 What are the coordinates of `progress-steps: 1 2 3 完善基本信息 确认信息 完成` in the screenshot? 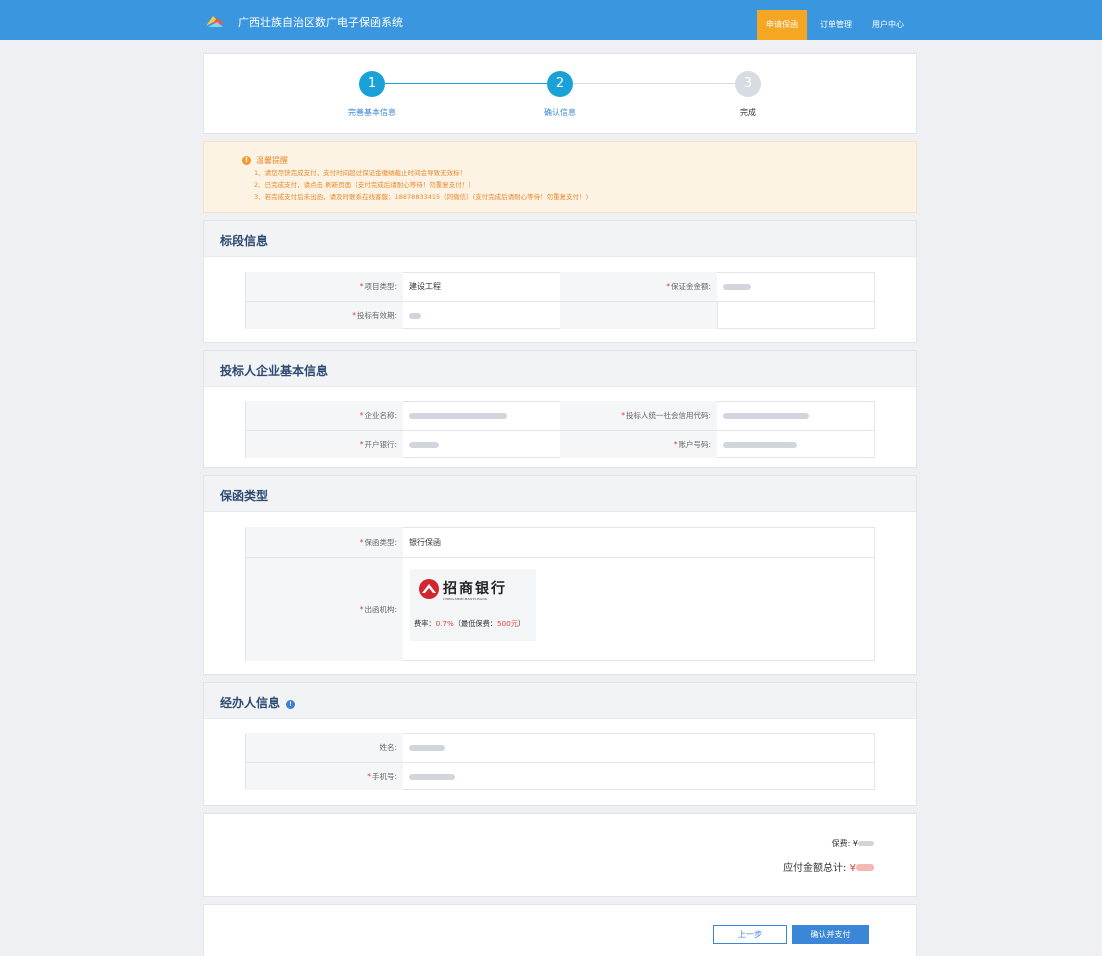 It's located at (560, 93).